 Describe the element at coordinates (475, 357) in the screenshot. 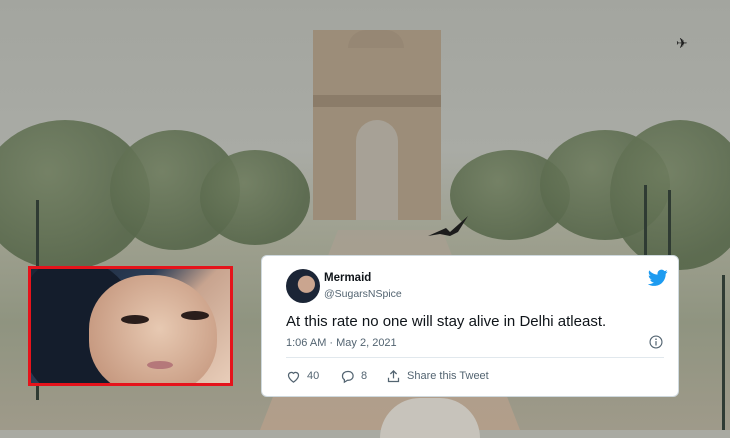

I see `divider` at that location.